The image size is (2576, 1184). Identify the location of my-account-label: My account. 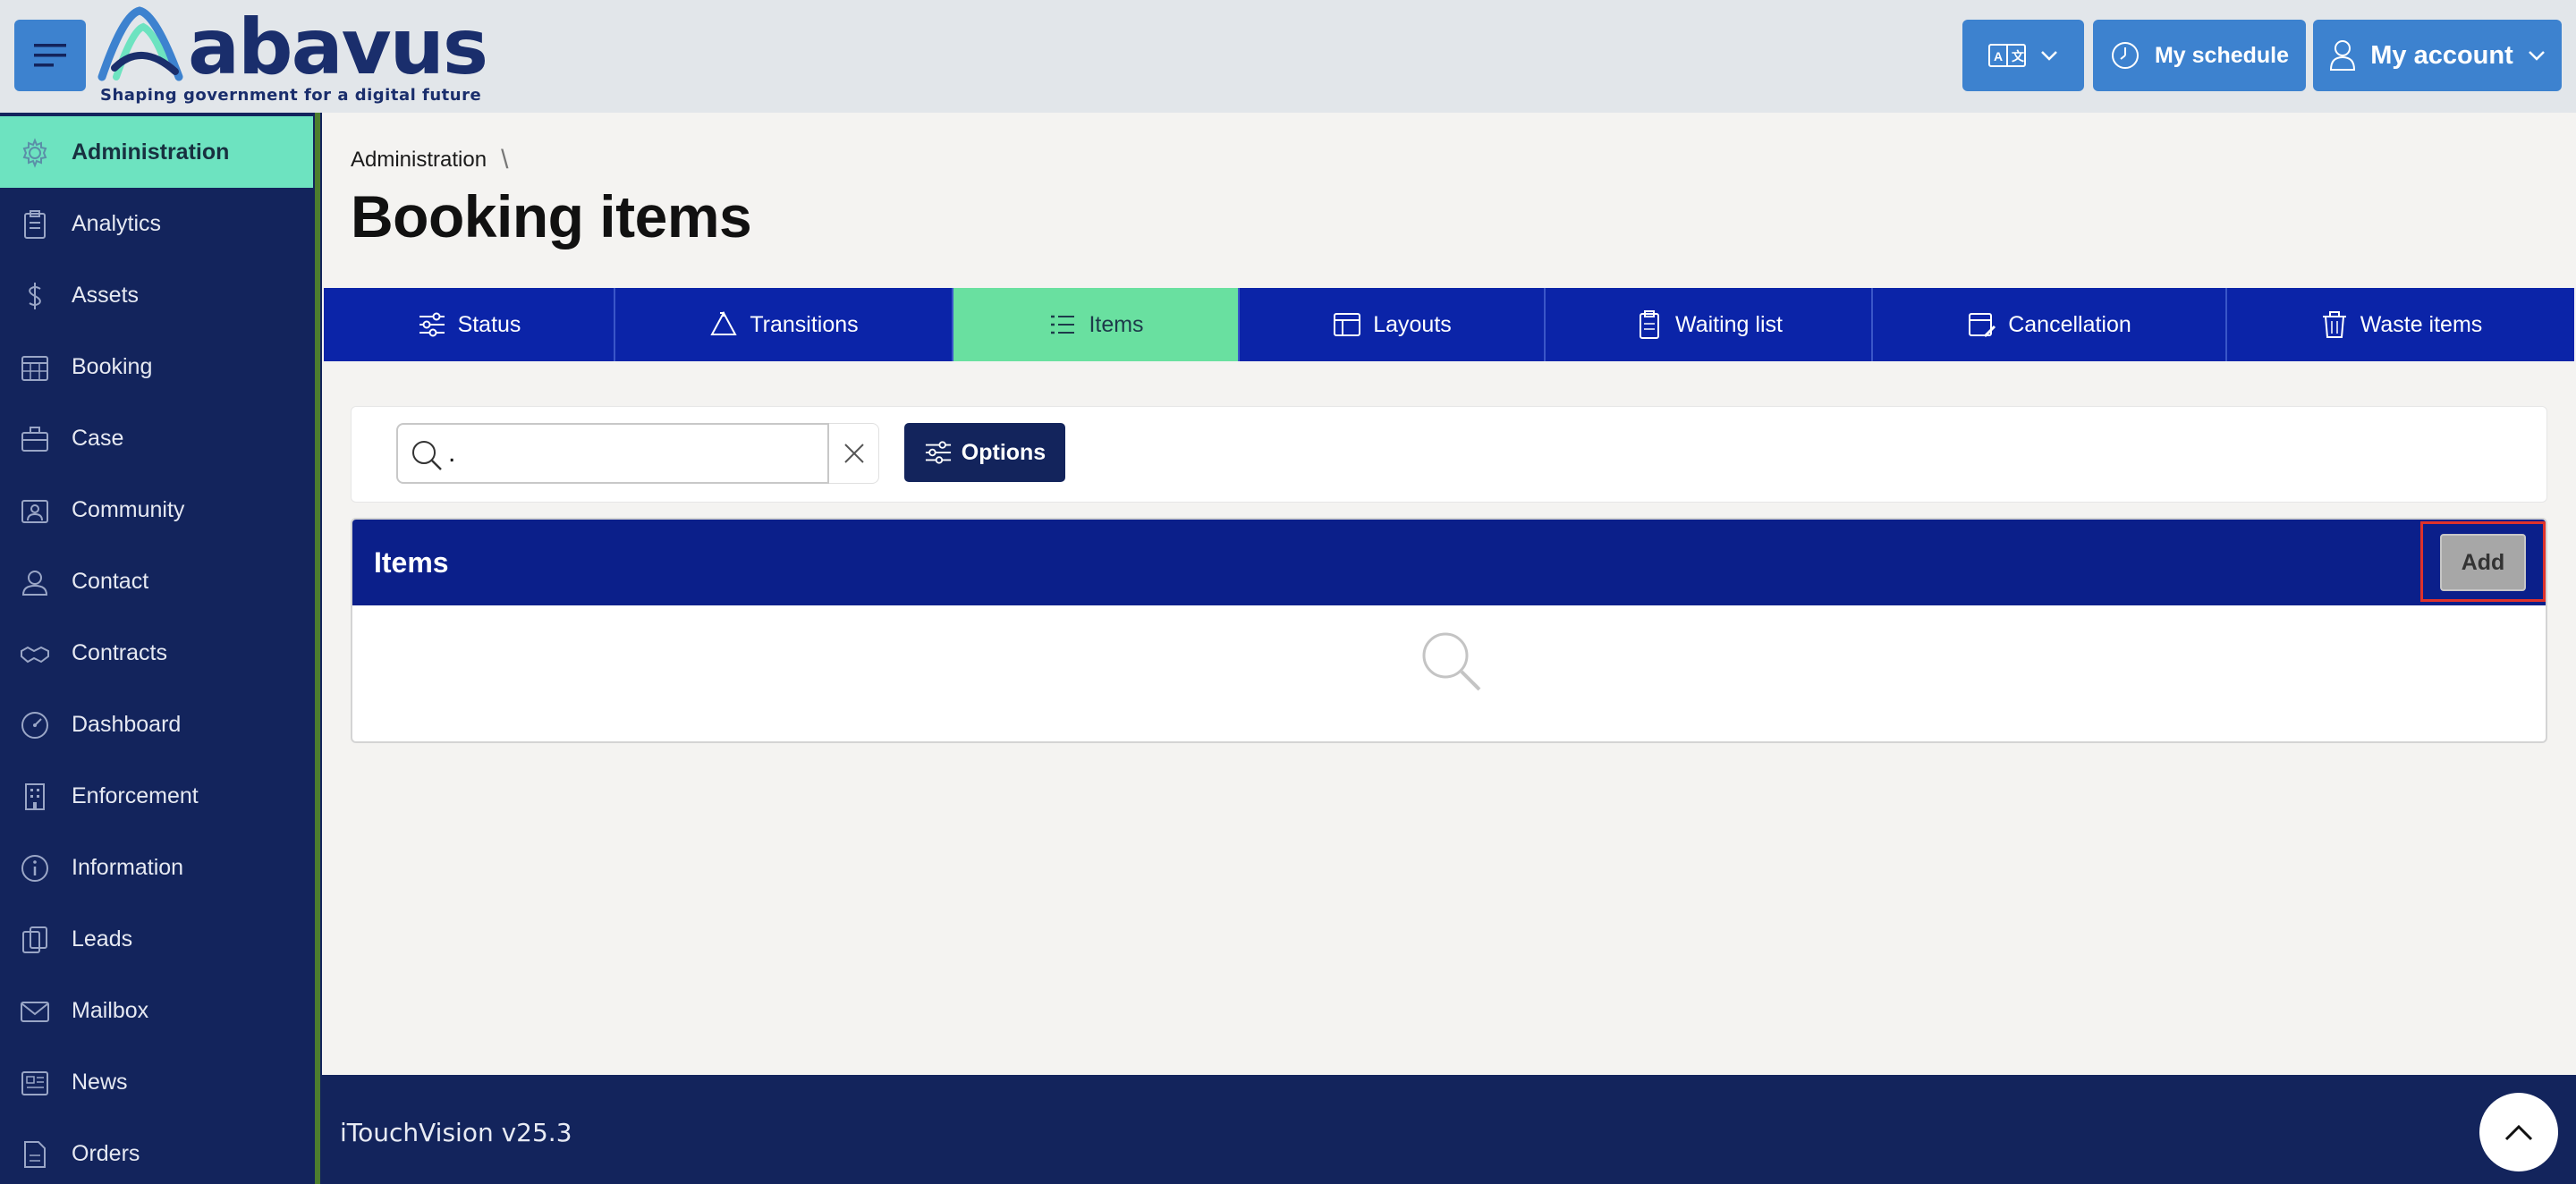
(2441, 55).